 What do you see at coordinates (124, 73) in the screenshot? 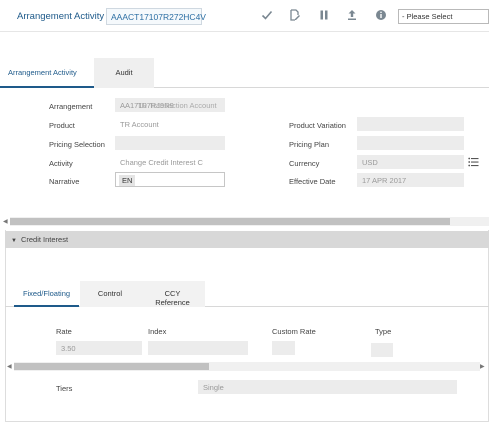
I see `tab-audit: Audit` at bounding box center [124, 73].